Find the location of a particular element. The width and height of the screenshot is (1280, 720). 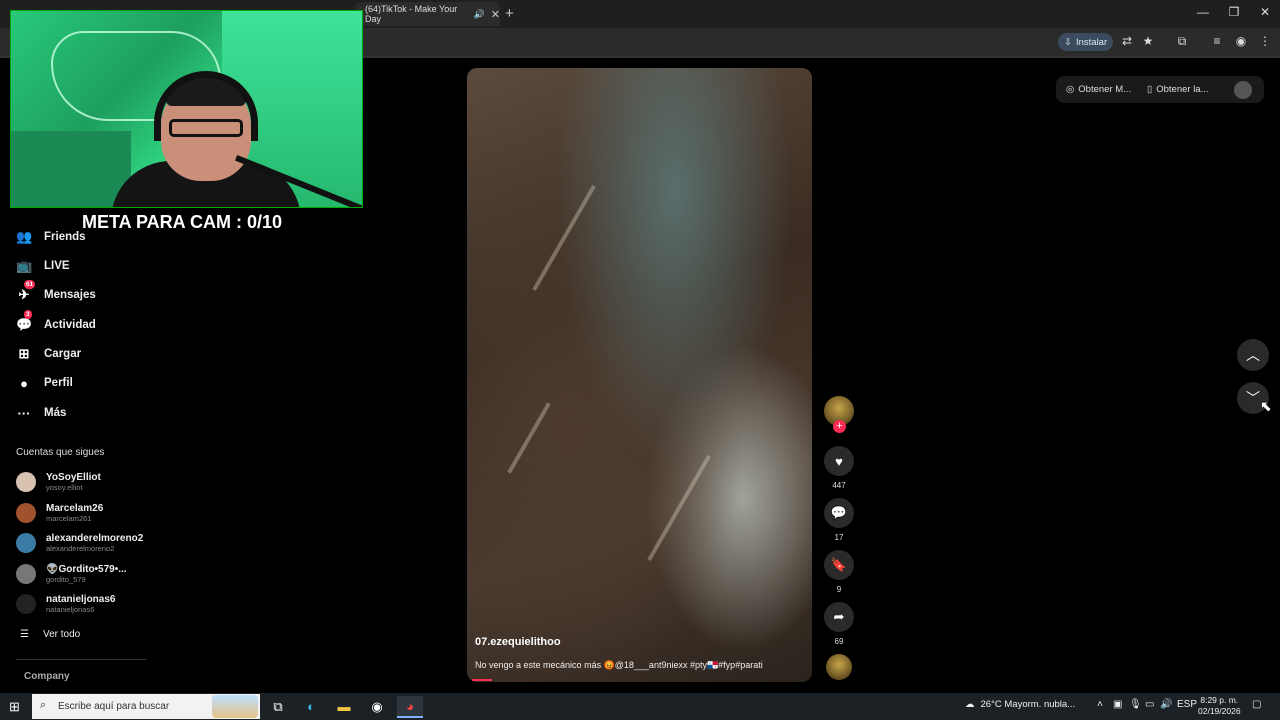

cam-goal-text: META PARA CAM : 0/10 is located at coordinates (182, 222).